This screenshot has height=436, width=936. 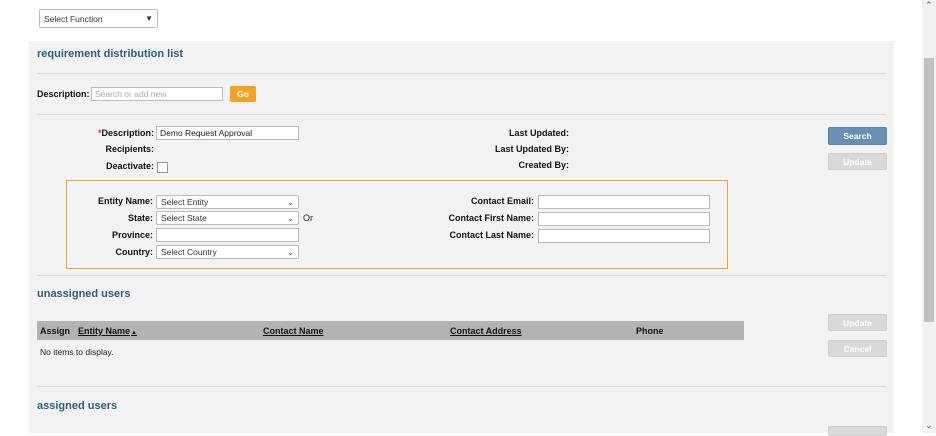 I want to click on contact-first-name-label: Contact First Name:, so click(x=491, y=218).